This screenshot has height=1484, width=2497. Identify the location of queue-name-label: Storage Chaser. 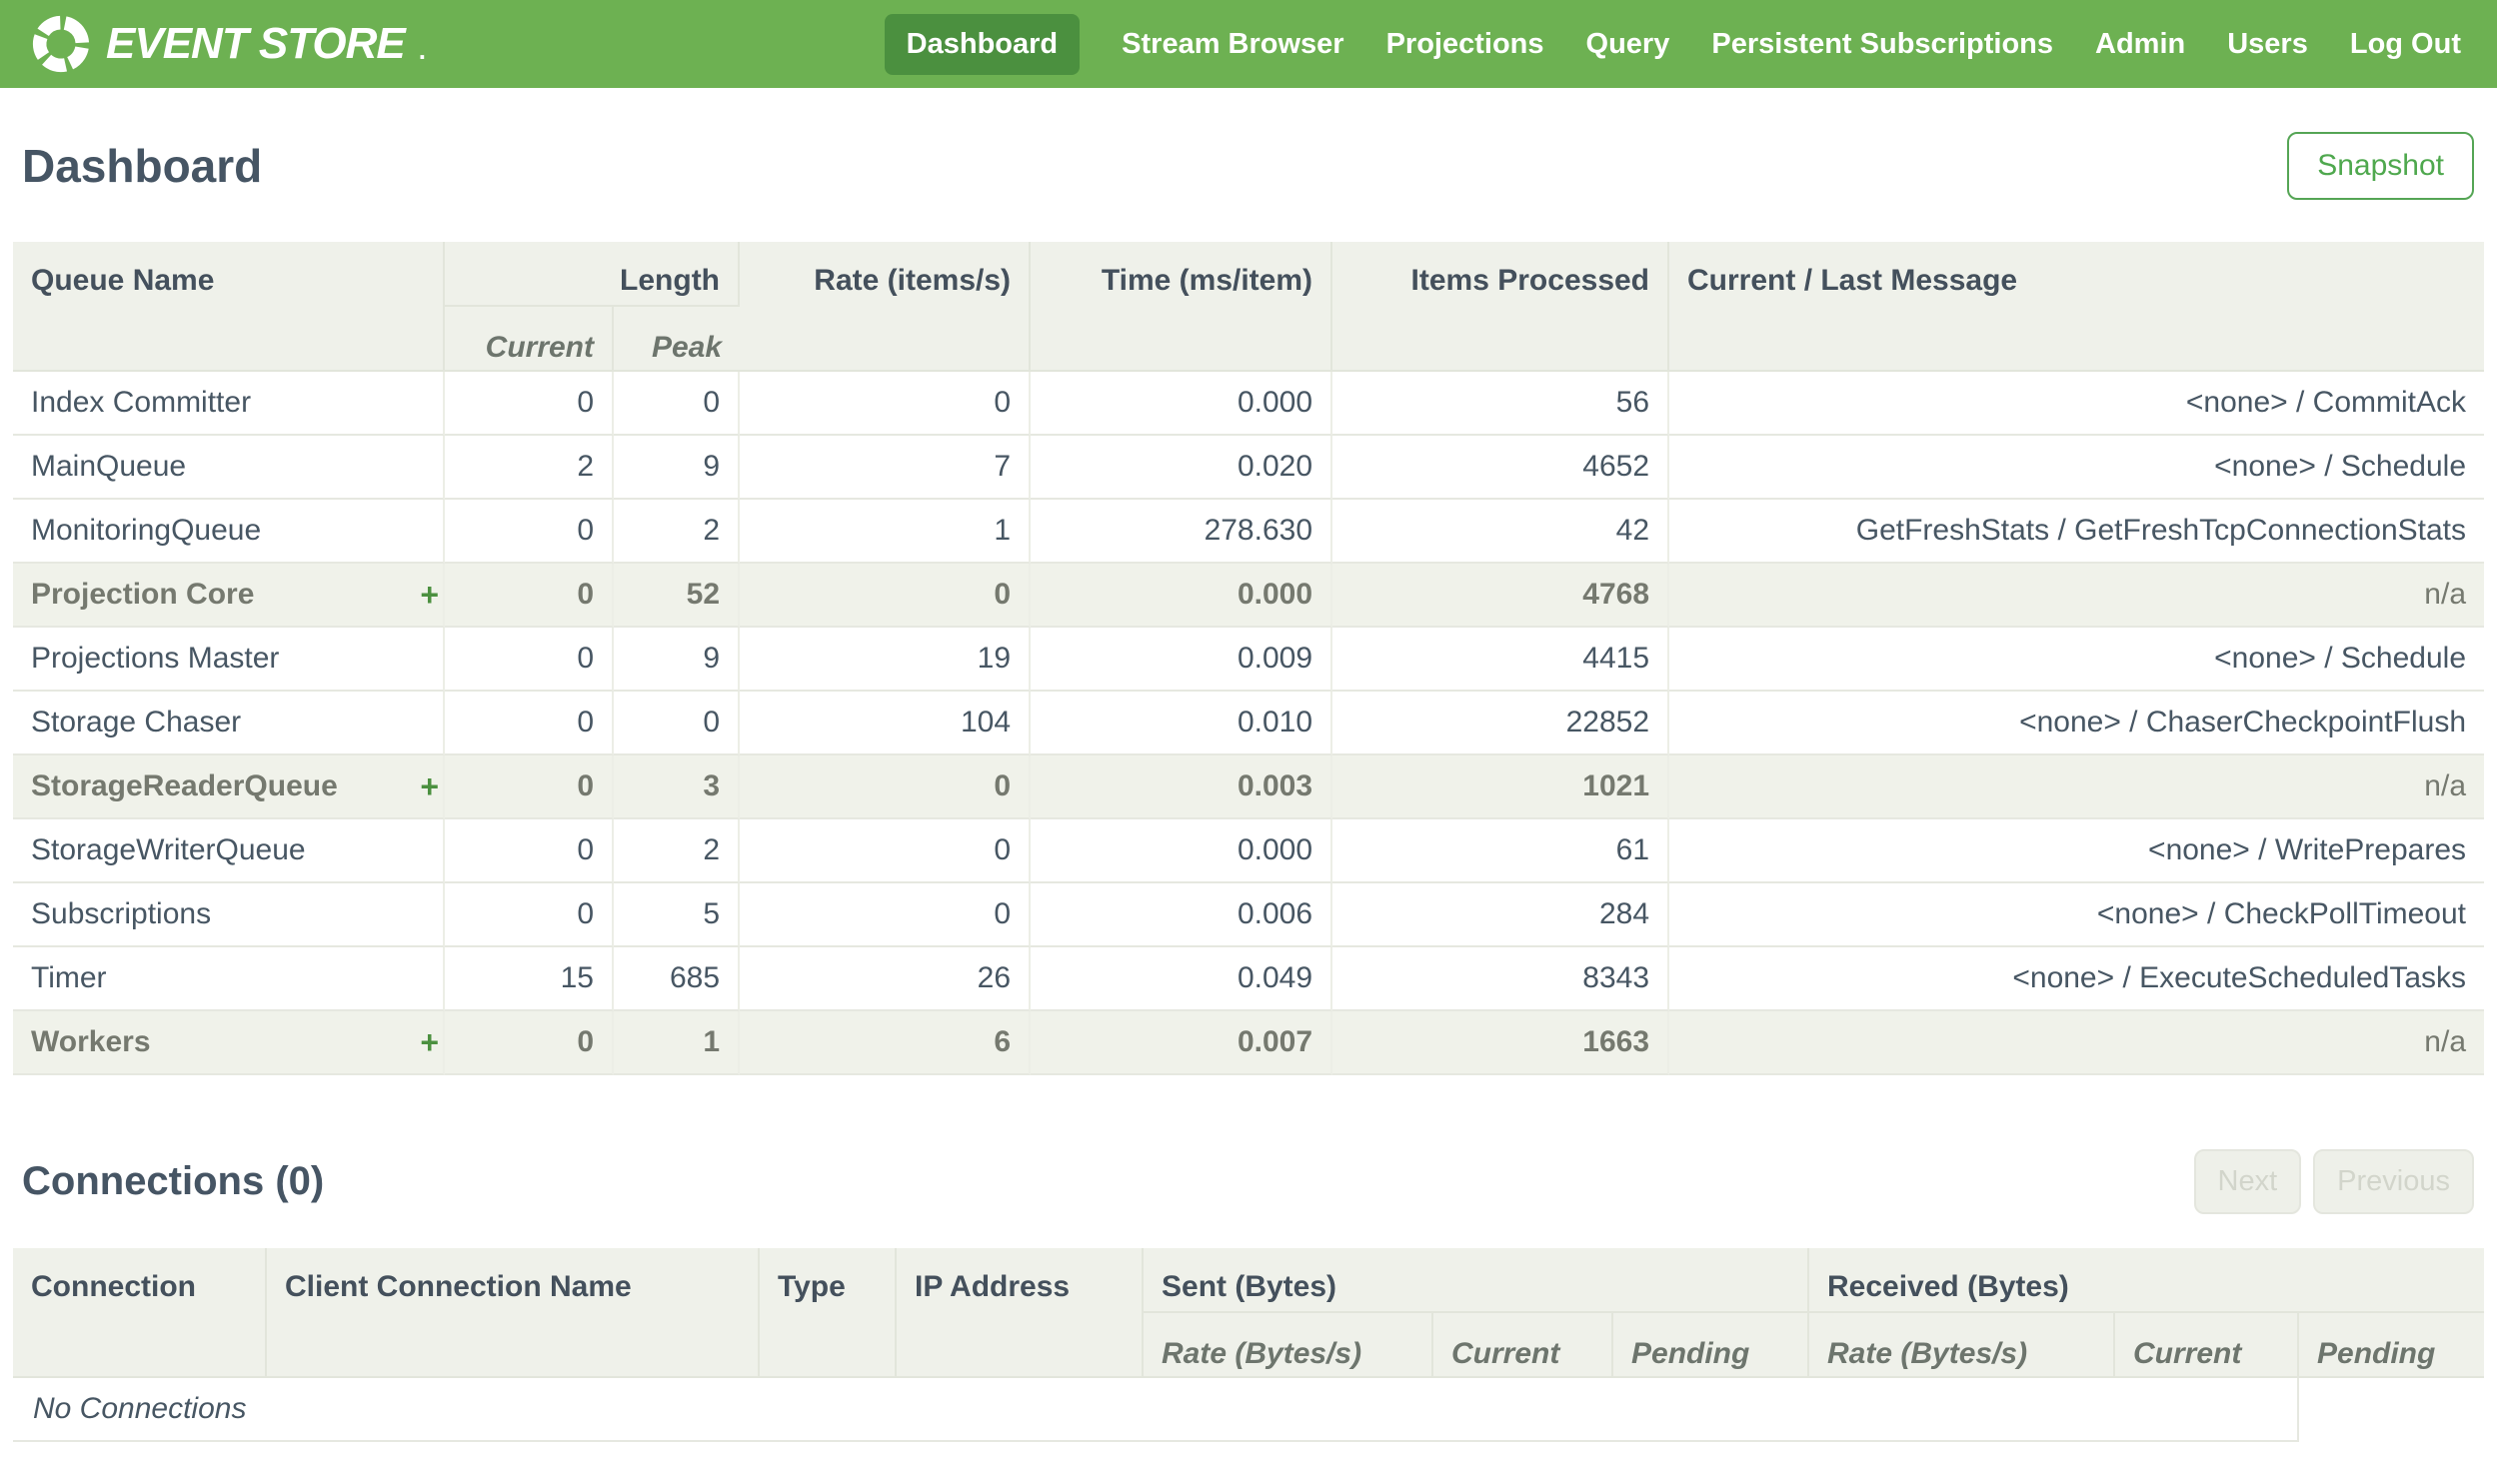
(136, 722).